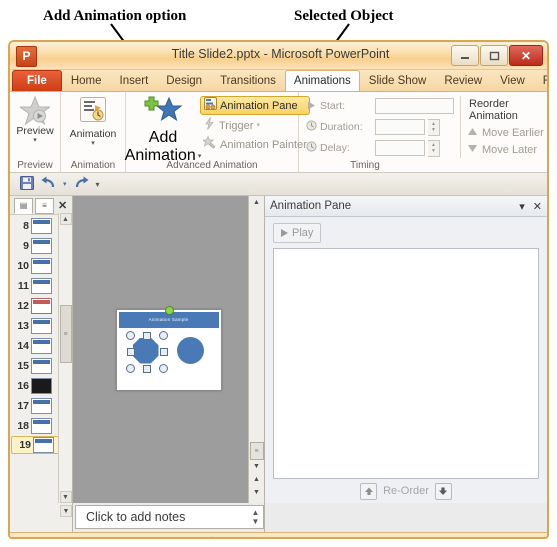  Describe the element at coordinates (512, 80) in the screenshot. I see `tab-view: View` at that location.